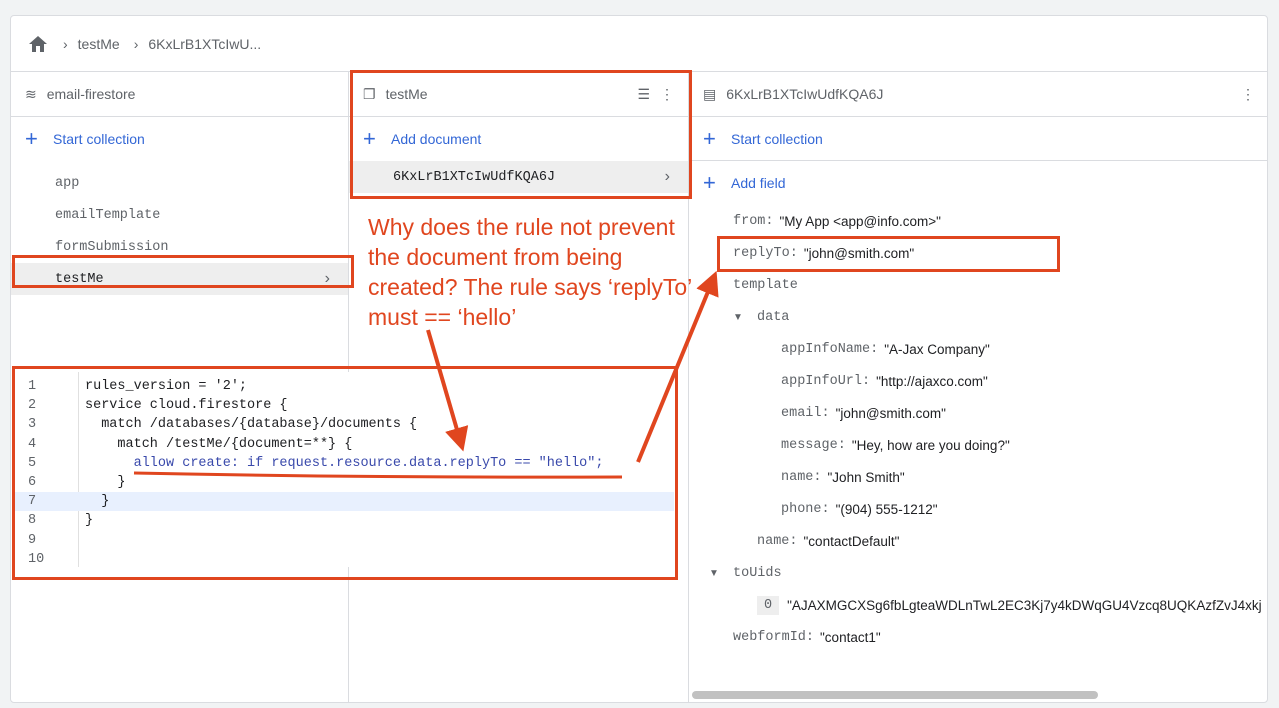 Image resolution: width=1279 pixels, height=708 pixels. What do you see at coordinates (677, 366) in the screenshot?
I see `arrow-to-replyto` at bounding box center [677, 366].